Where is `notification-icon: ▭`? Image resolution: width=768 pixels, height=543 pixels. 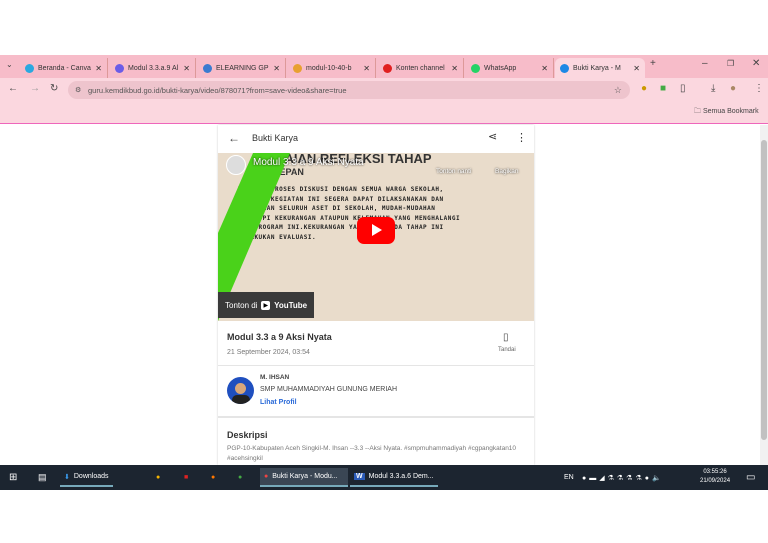
notification-icon: ▭ is located at coordinates (750, 477).